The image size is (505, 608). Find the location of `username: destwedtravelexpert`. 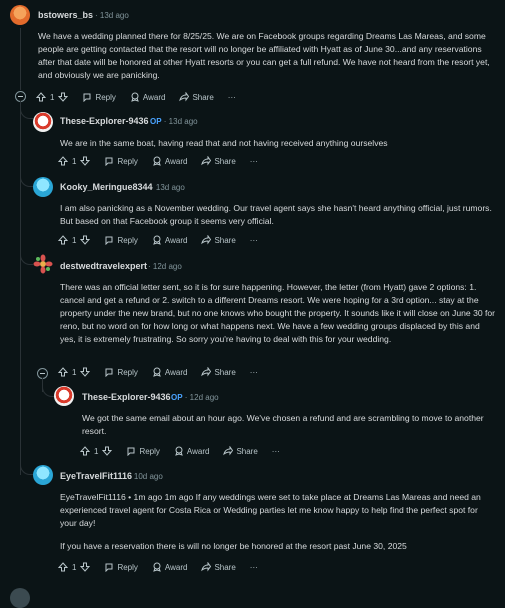

username: destwedtravelexpert is located at coordinates (103, 266).